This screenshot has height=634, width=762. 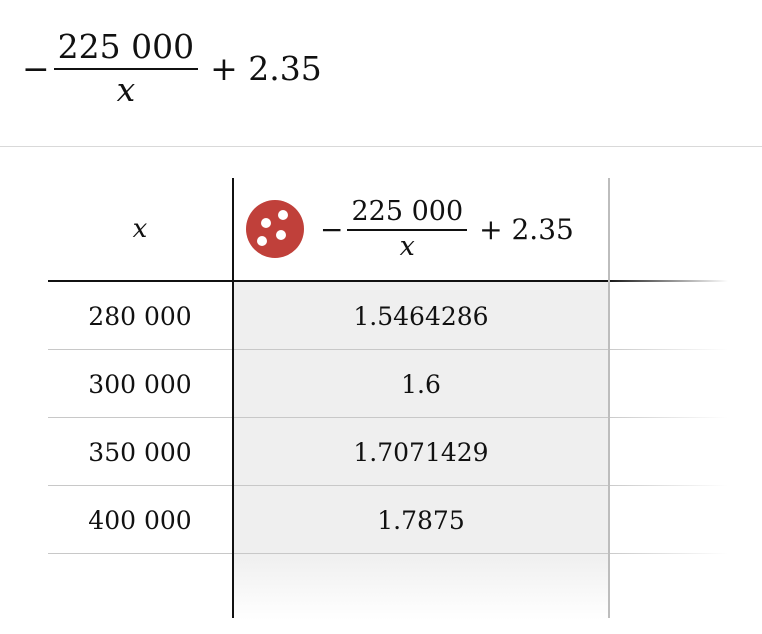 I want to click on expression-math: − 225 000 x + 2.35, so click(x=176, y=68).